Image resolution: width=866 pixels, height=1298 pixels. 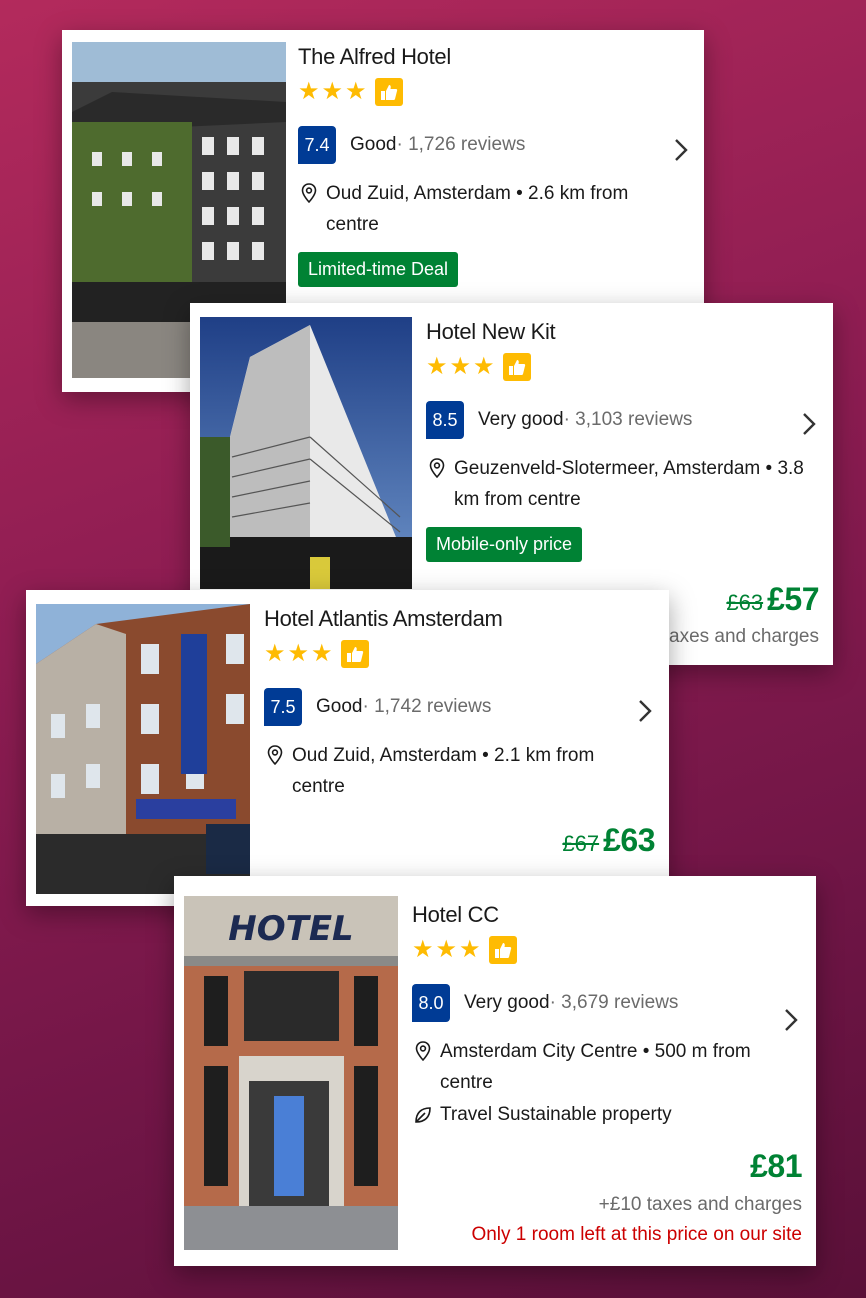 What do you see at coordinates (445, 420) in the screenshot?
I see `review-score: 8.5` at bounding box center [445, 420].